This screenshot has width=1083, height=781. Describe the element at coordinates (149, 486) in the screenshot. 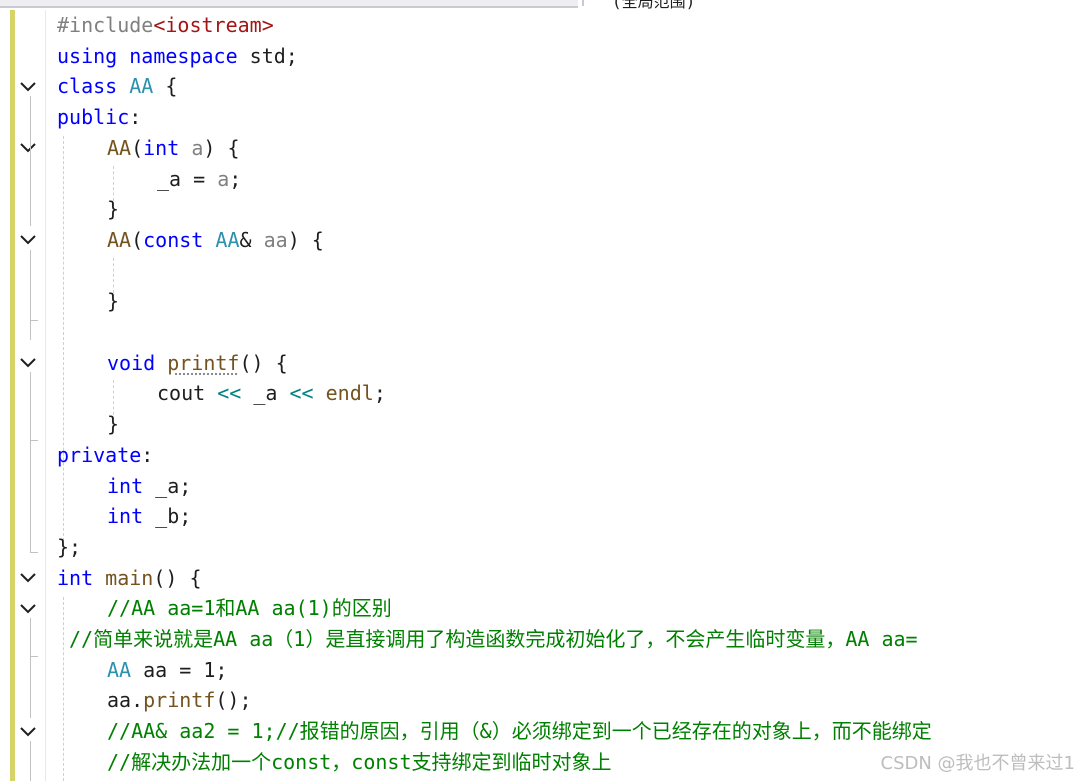

I see `code-line: int _a;` at that location.